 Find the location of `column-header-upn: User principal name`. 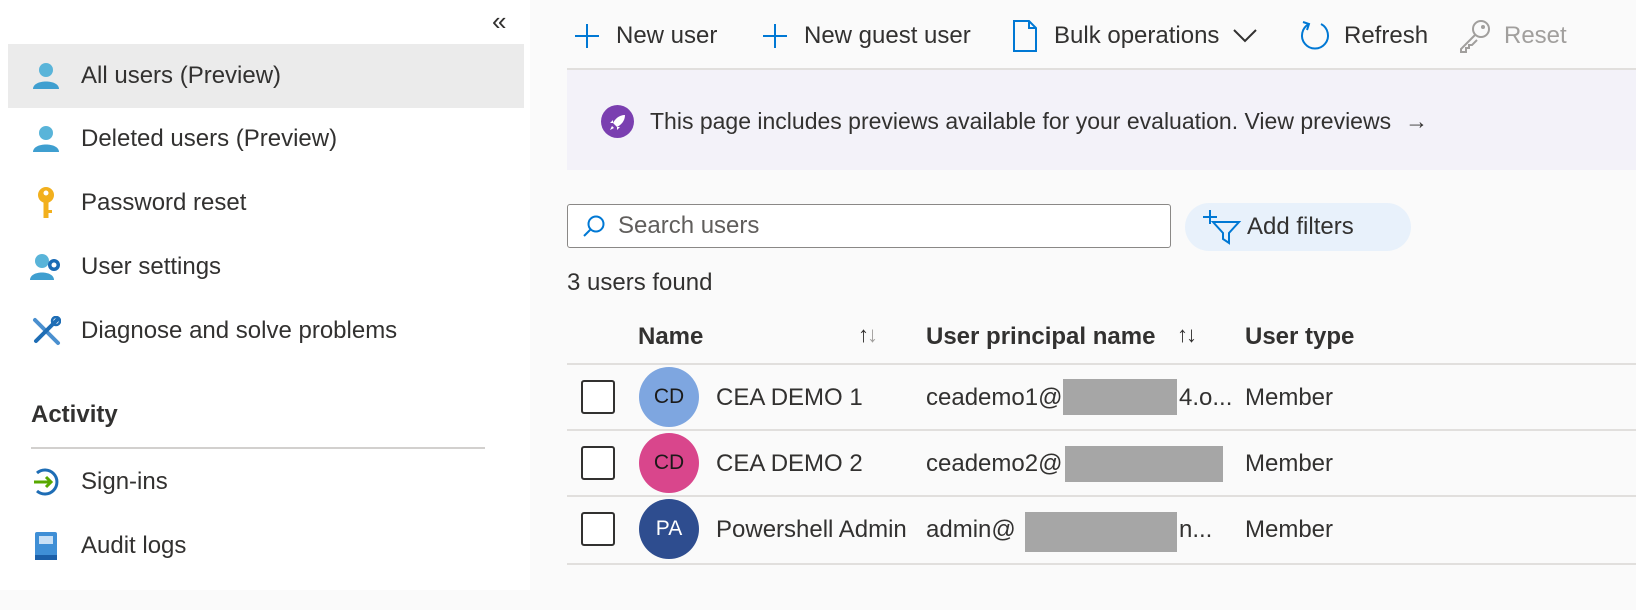

column-header-upn: User principal name is located at coordinates (1040, 337).